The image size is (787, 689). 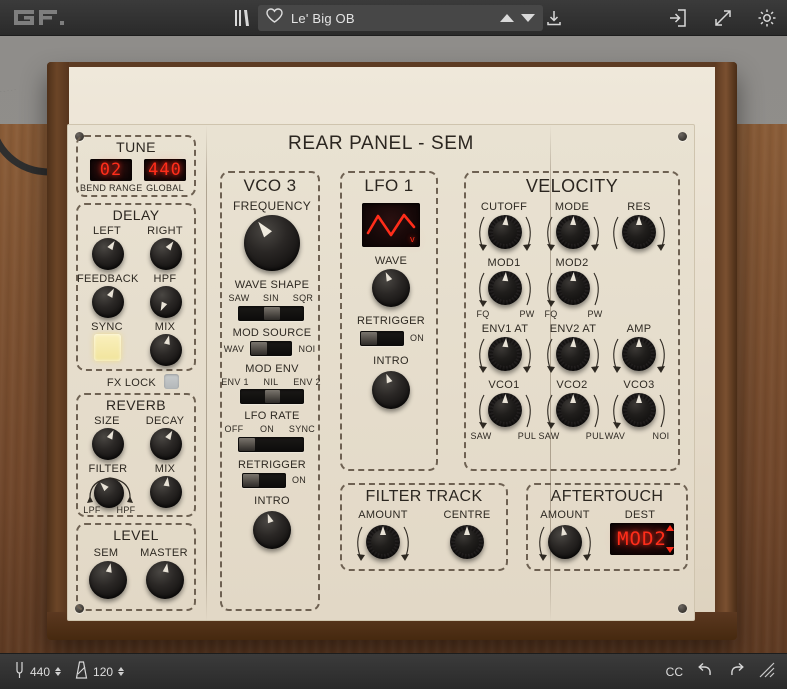 What do you see at coordinates (639, 354) in the screenshot?
I see `velocity-amp-knob` at bounding box center [639, 354].